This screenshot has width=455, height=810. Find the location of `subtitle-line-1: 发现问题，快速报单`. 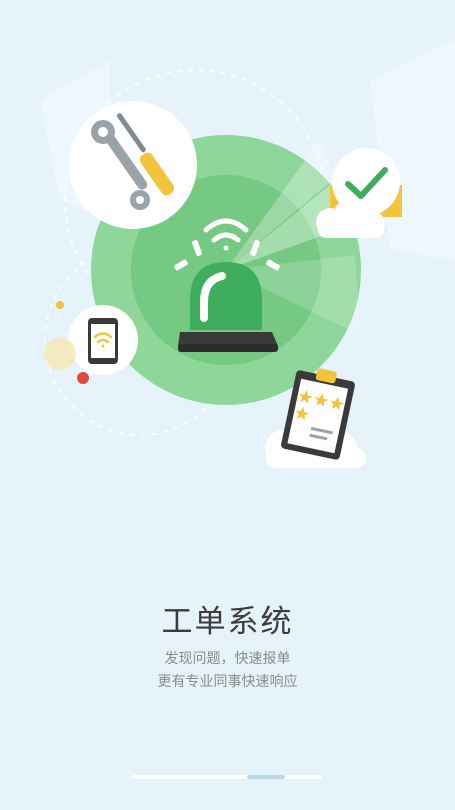

subtitle-line-1: 发现问题，快速报单 is located at coordinates (227, 659).